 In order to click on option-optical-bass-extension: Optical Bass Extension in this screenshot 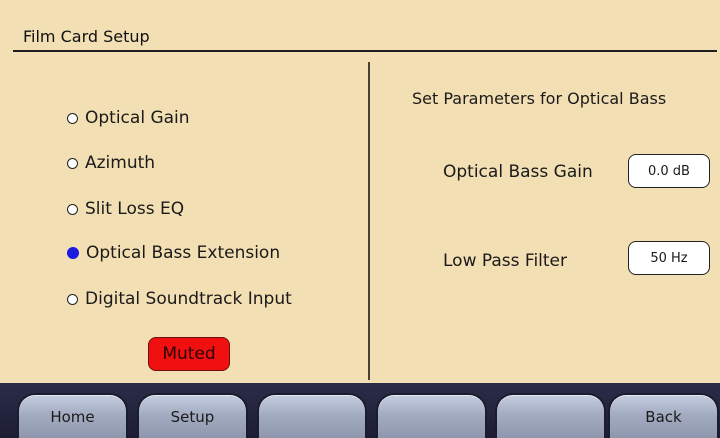, I will do `click(173, 253)`.